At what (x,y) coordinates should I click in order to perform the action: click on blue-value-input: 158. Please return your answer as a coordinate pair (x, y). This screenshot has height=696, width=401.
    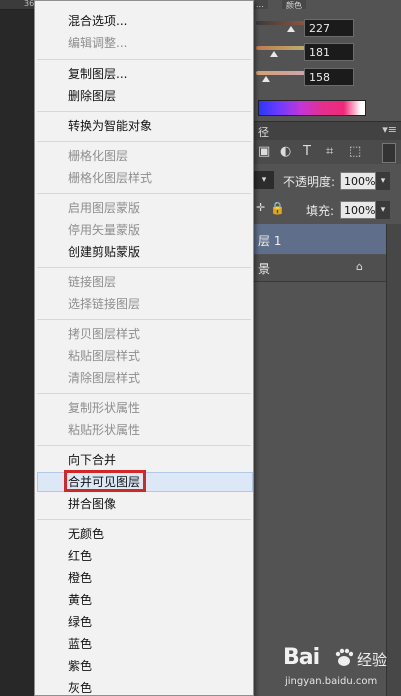
    Looking at the image, I should click on (329, 77).